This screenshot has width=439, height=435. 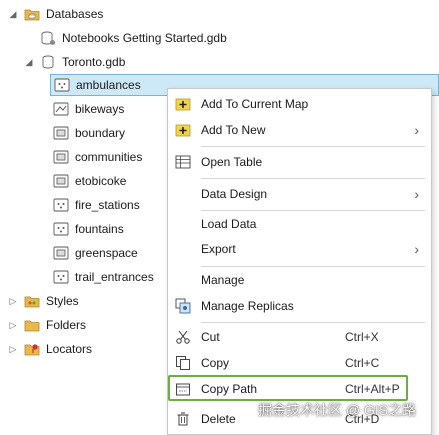 I want to click on tree-label-layer: fountains, so click(x=99, y=229).